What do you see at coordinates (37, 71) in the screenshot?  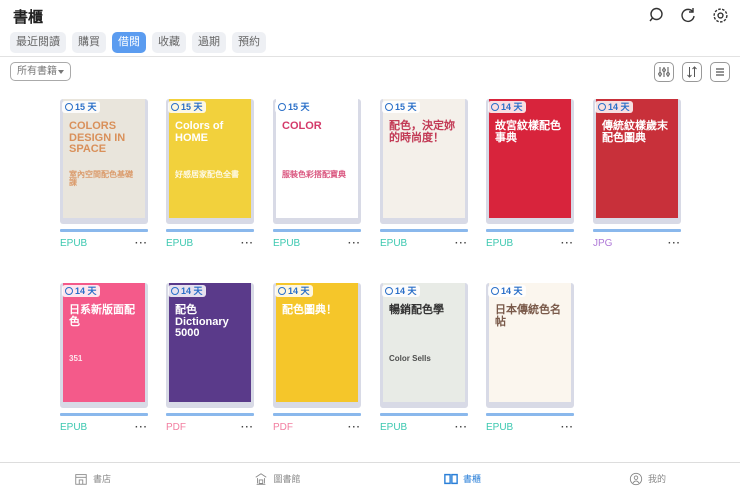 I see `filter-selected: 所有書籍` at bounding box center [37, 71].